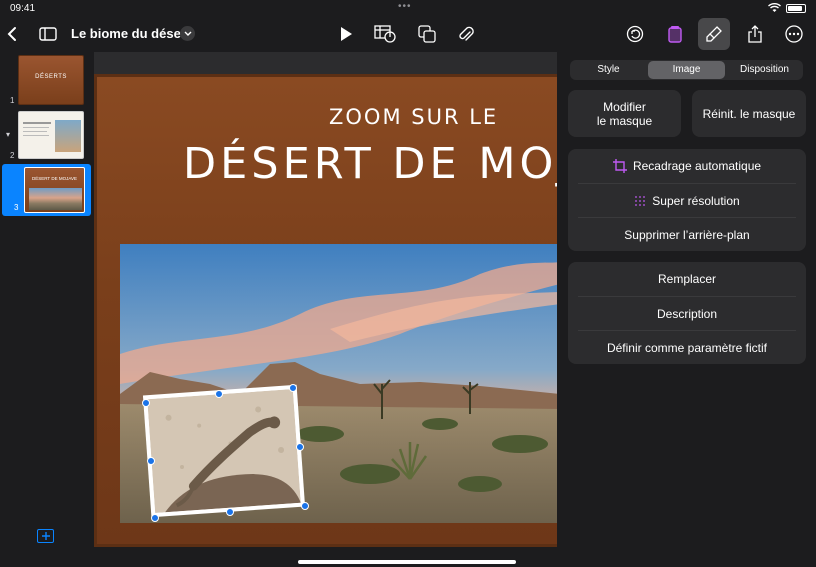 The image size is (816, 567). What do you see at coordinates (346, 34) in the screenshot?
I see `play-icon` at bounding box center [346, 34].